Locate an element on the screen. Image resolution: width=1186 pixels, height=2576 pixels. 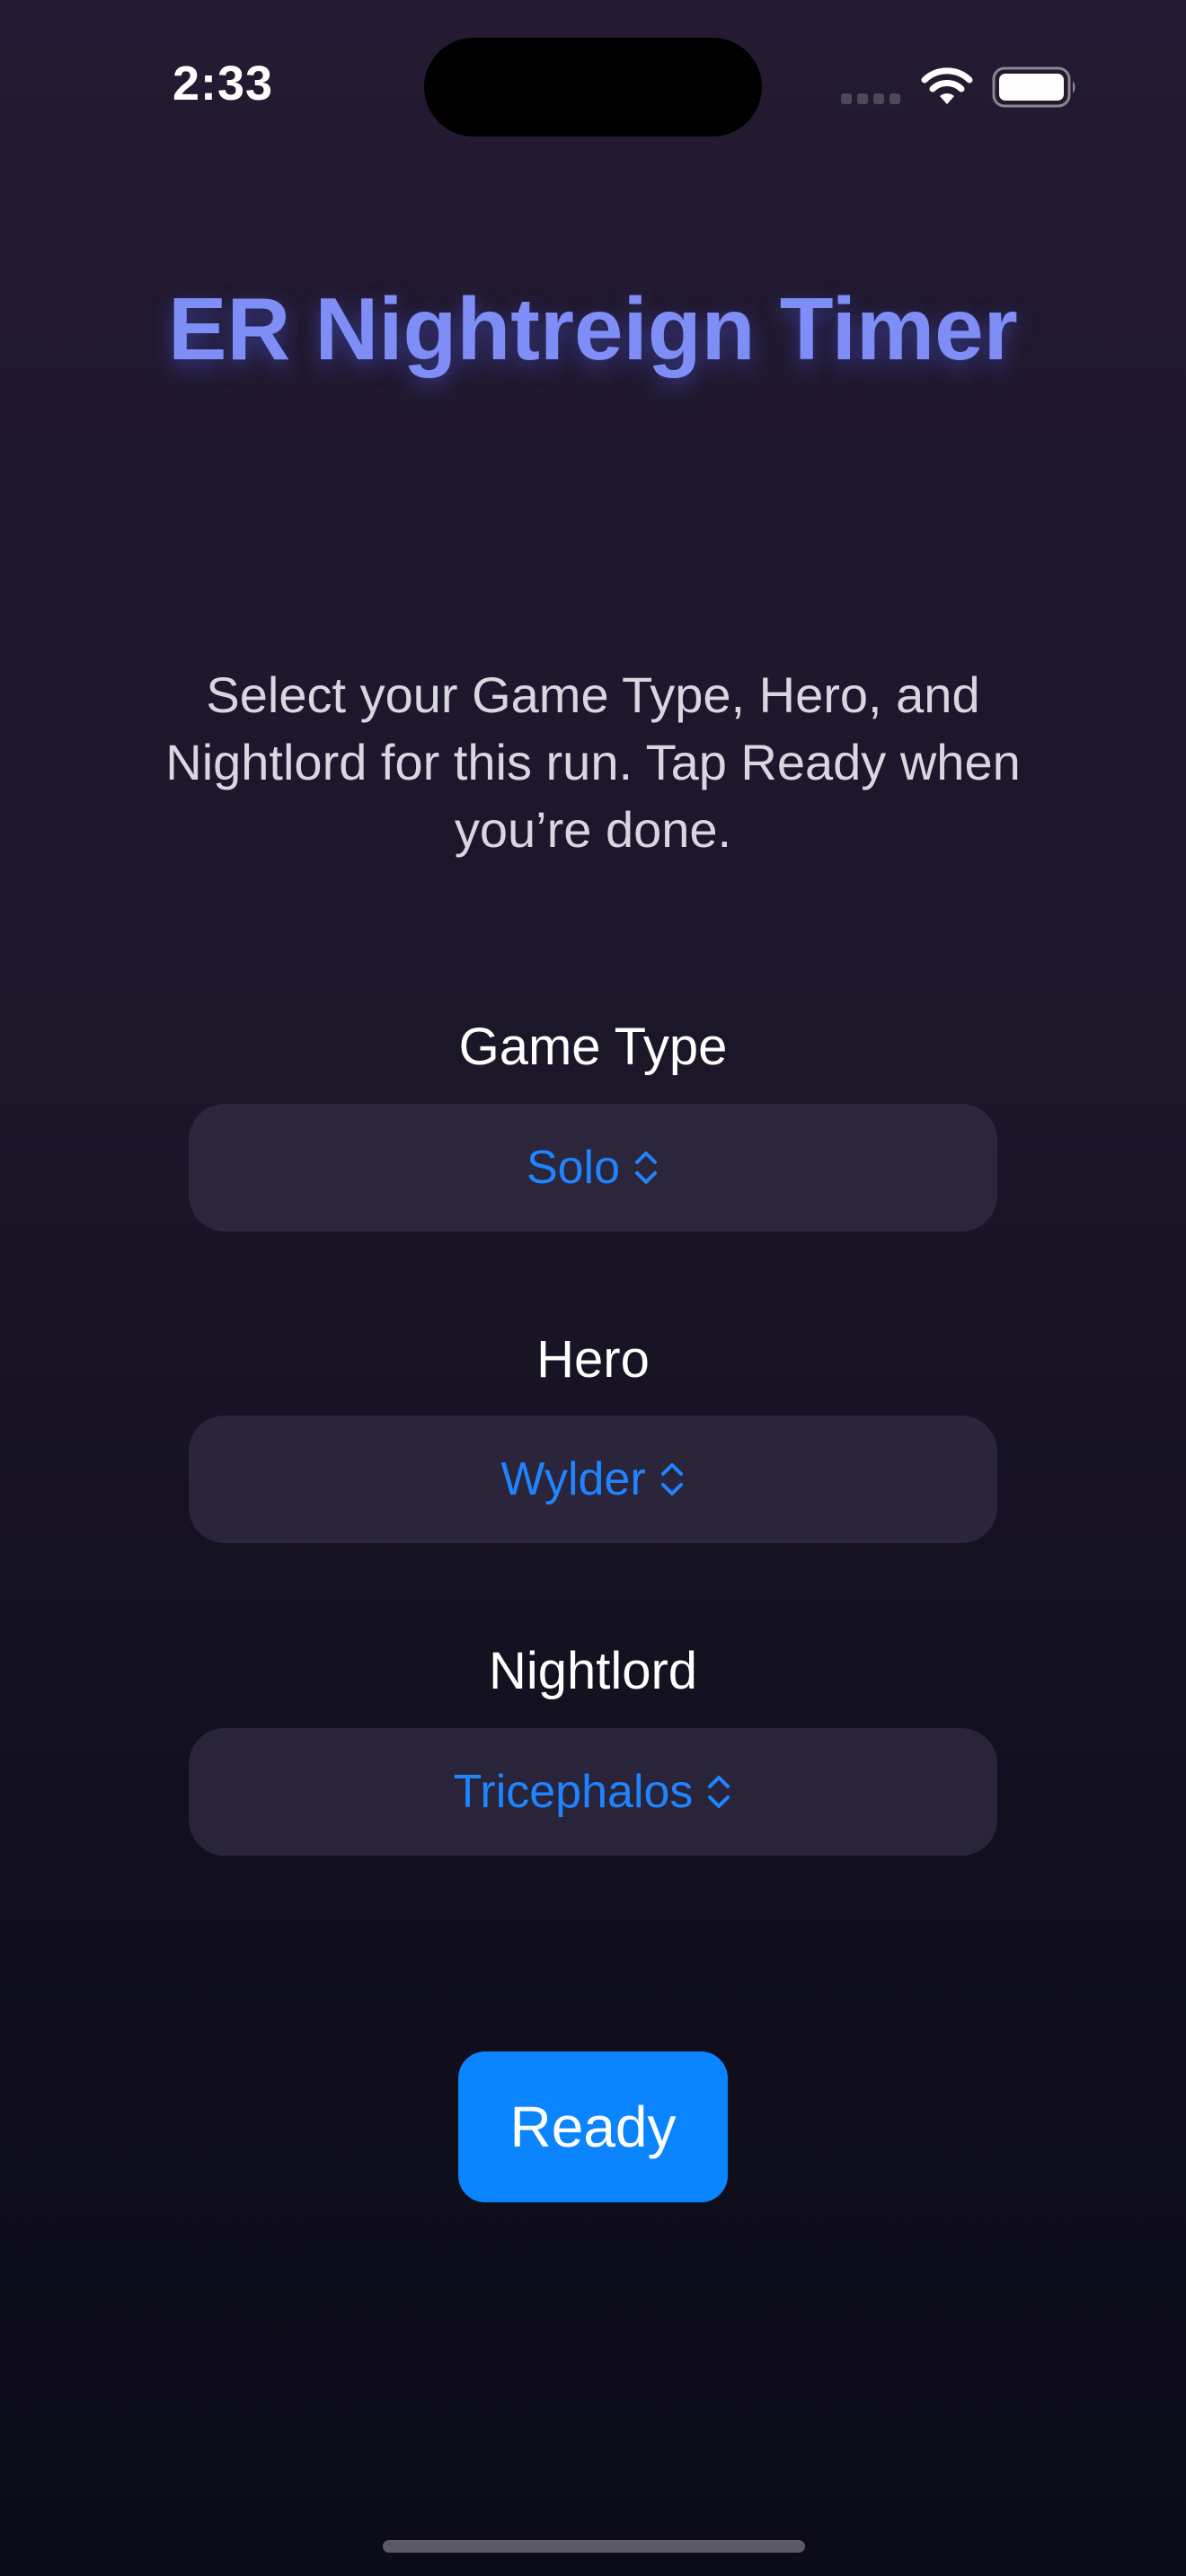
battery-icon is located at coordinates (1033, 87).